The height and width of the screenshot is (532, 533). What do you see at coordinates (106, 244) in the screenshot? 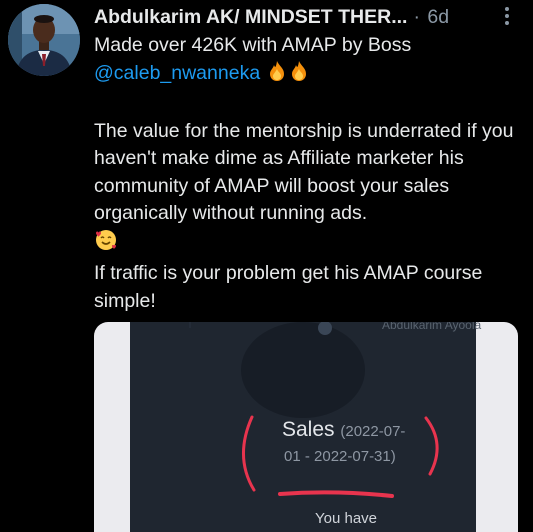
I see `smiling-face-with-hearts-icon` at bounding box center [106, 244].